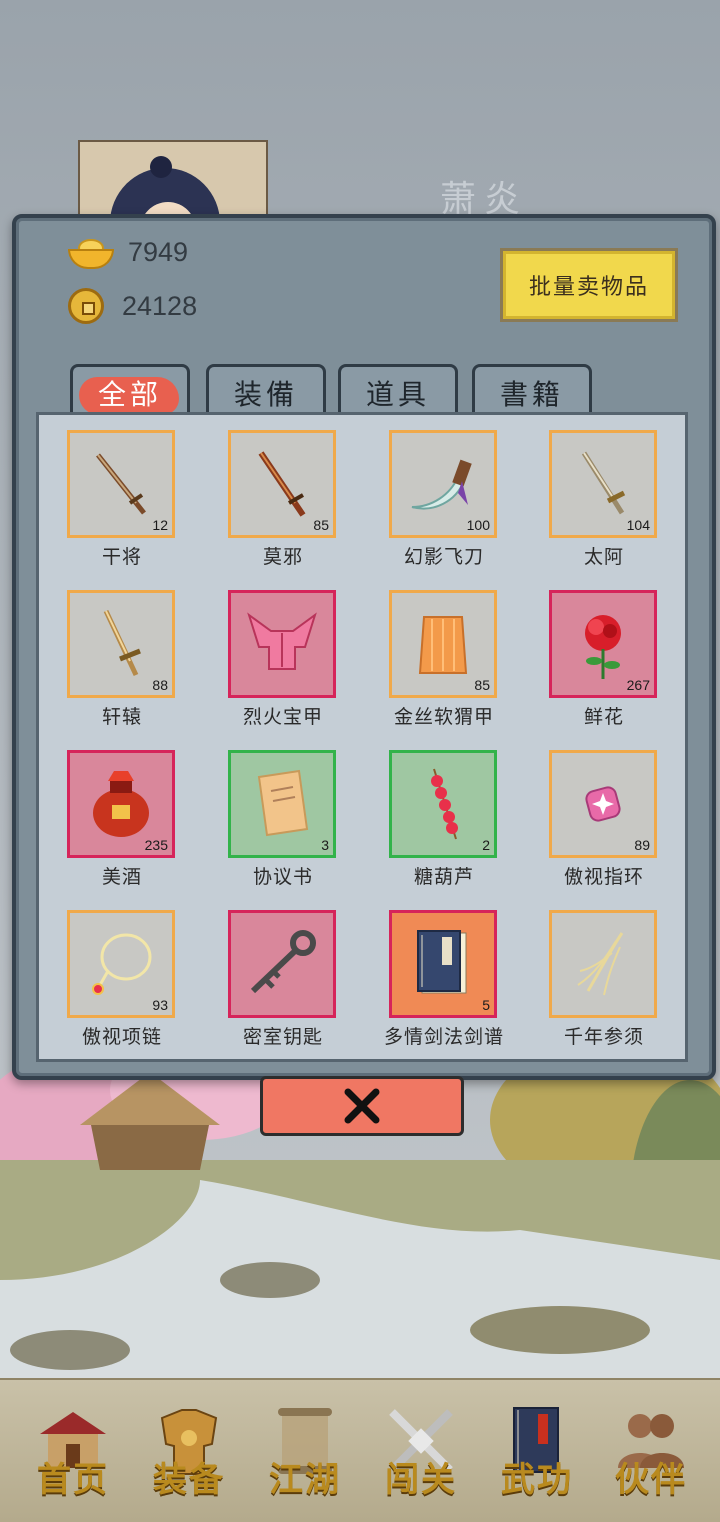  I want to click on item-name: 傲视指环, so click(603, 877).